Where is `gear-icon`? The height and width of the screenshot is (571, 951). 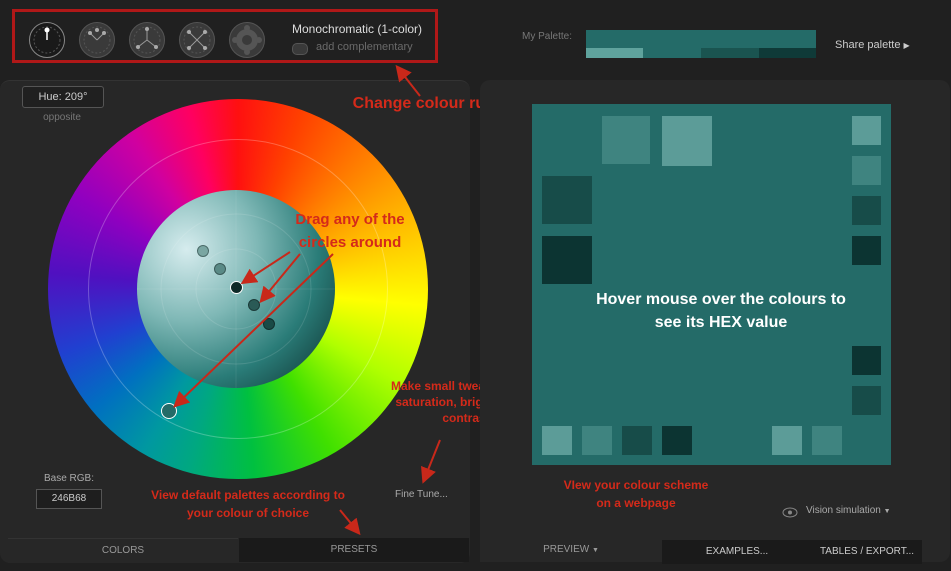
gear-icon is located at coordinates (247, 40).